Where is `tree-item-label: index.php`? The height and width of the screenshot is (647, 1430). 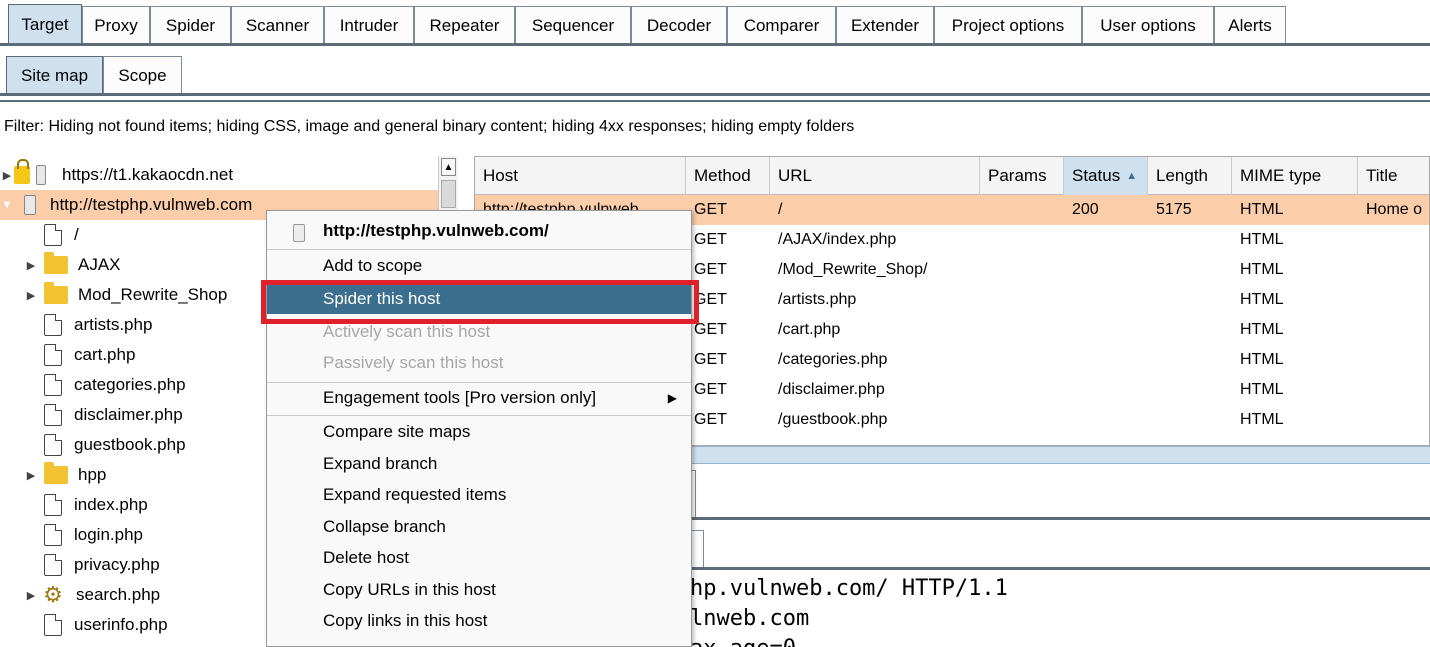
tree-item-label: index.php is located at coordinates (111, 504).